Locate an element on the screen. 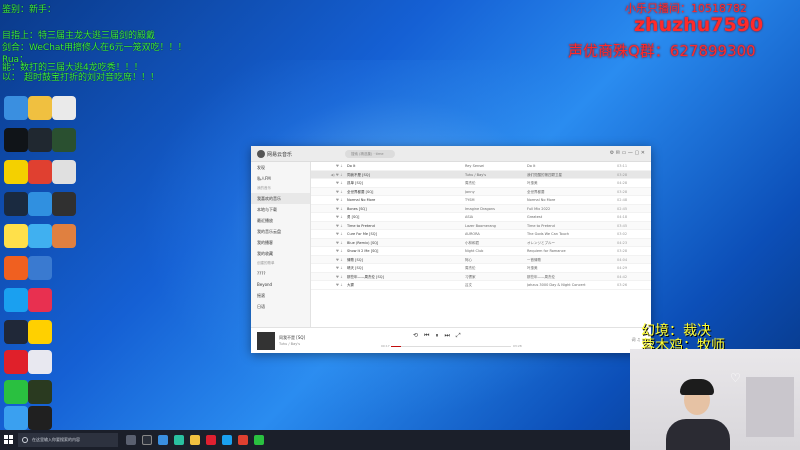  sidebar-item-liked: 我喜欢的音乐 is located at coordinates (280, 198).